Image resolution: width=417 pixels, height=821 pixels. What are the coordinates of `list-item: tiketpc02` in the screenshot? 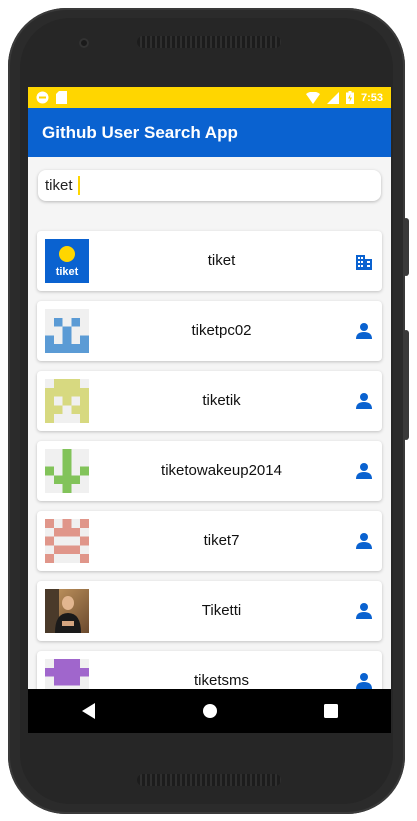 It's located at (209, 331).